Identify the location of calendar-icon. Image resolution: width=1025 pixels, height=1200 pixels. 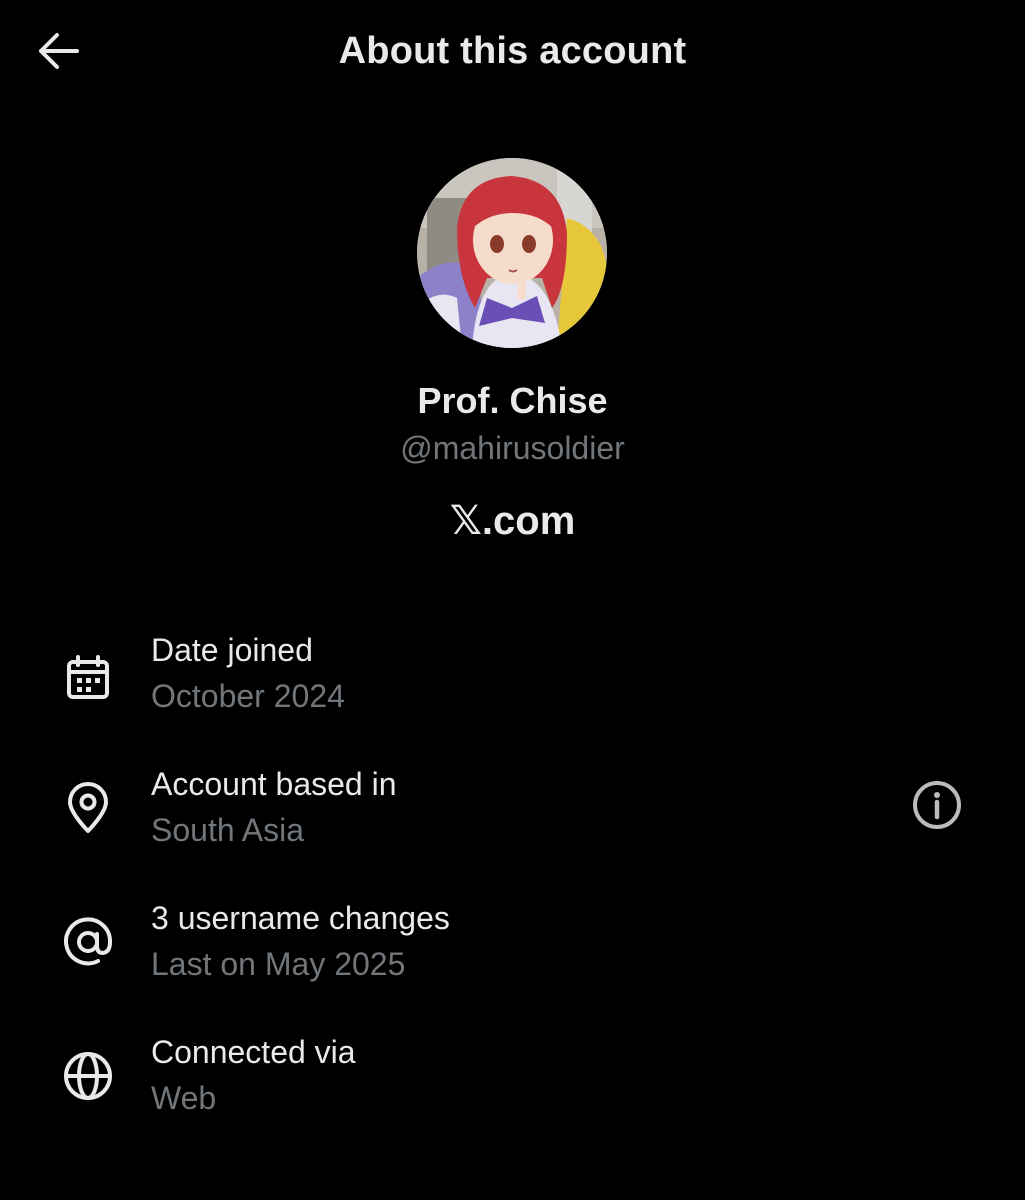
(88, 678).